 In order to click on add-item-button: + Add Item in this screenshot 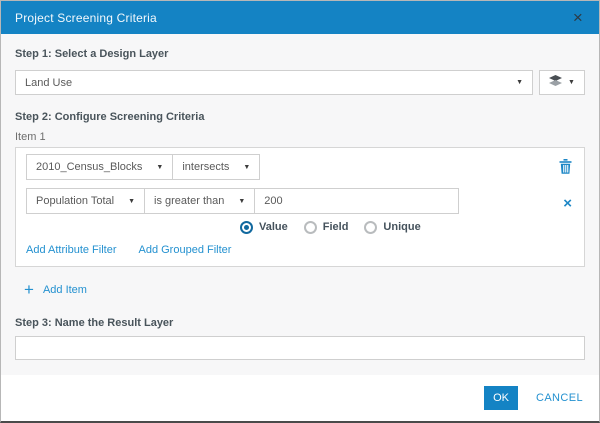, I will do `click(304, 289)`.